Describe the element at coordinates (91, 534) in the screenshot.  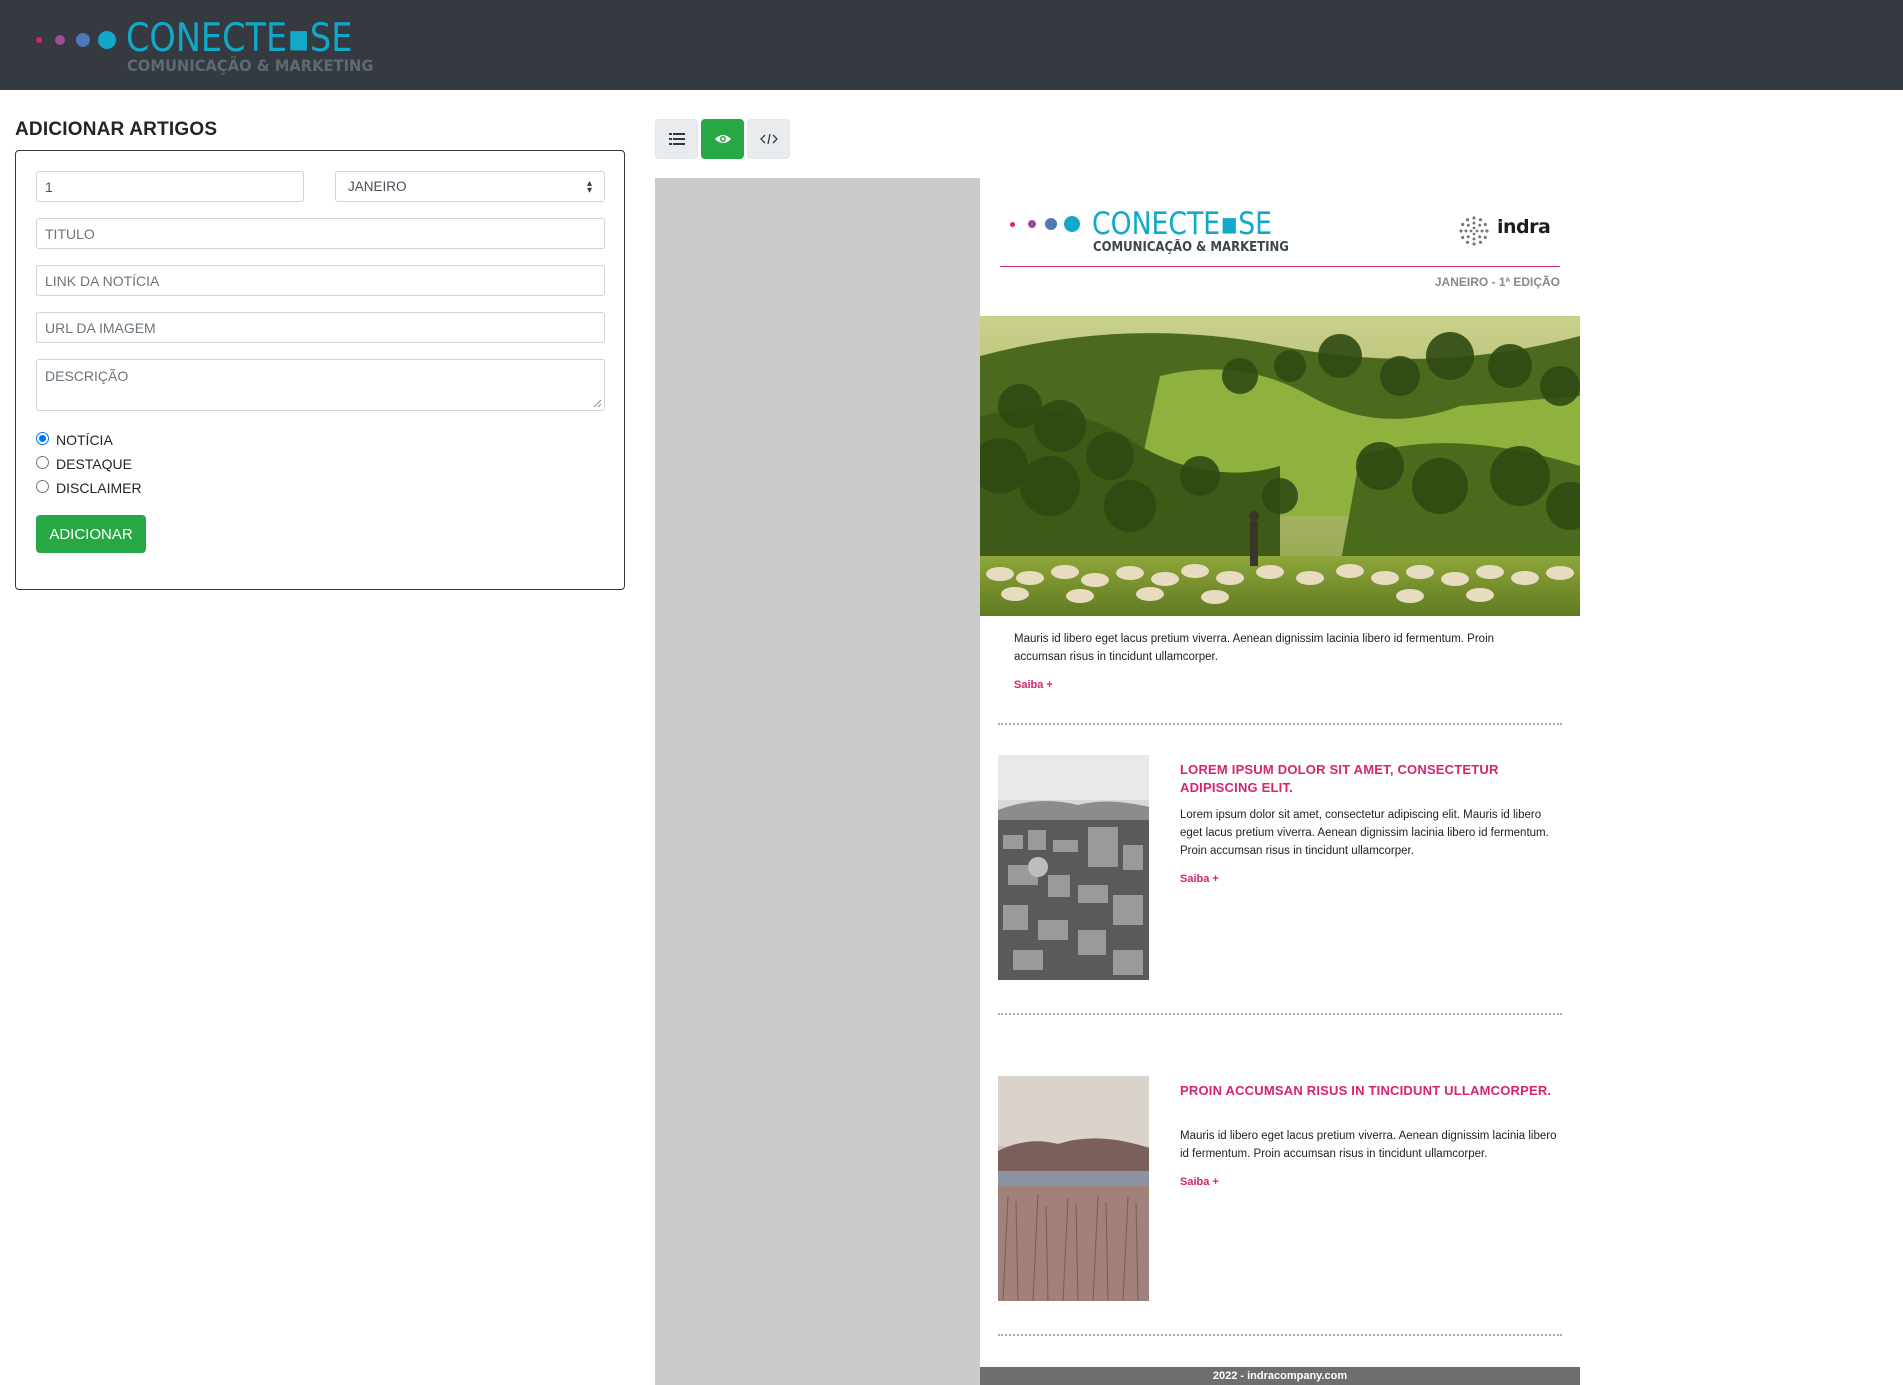
I see `add-button: ADICIONAR` at that location.